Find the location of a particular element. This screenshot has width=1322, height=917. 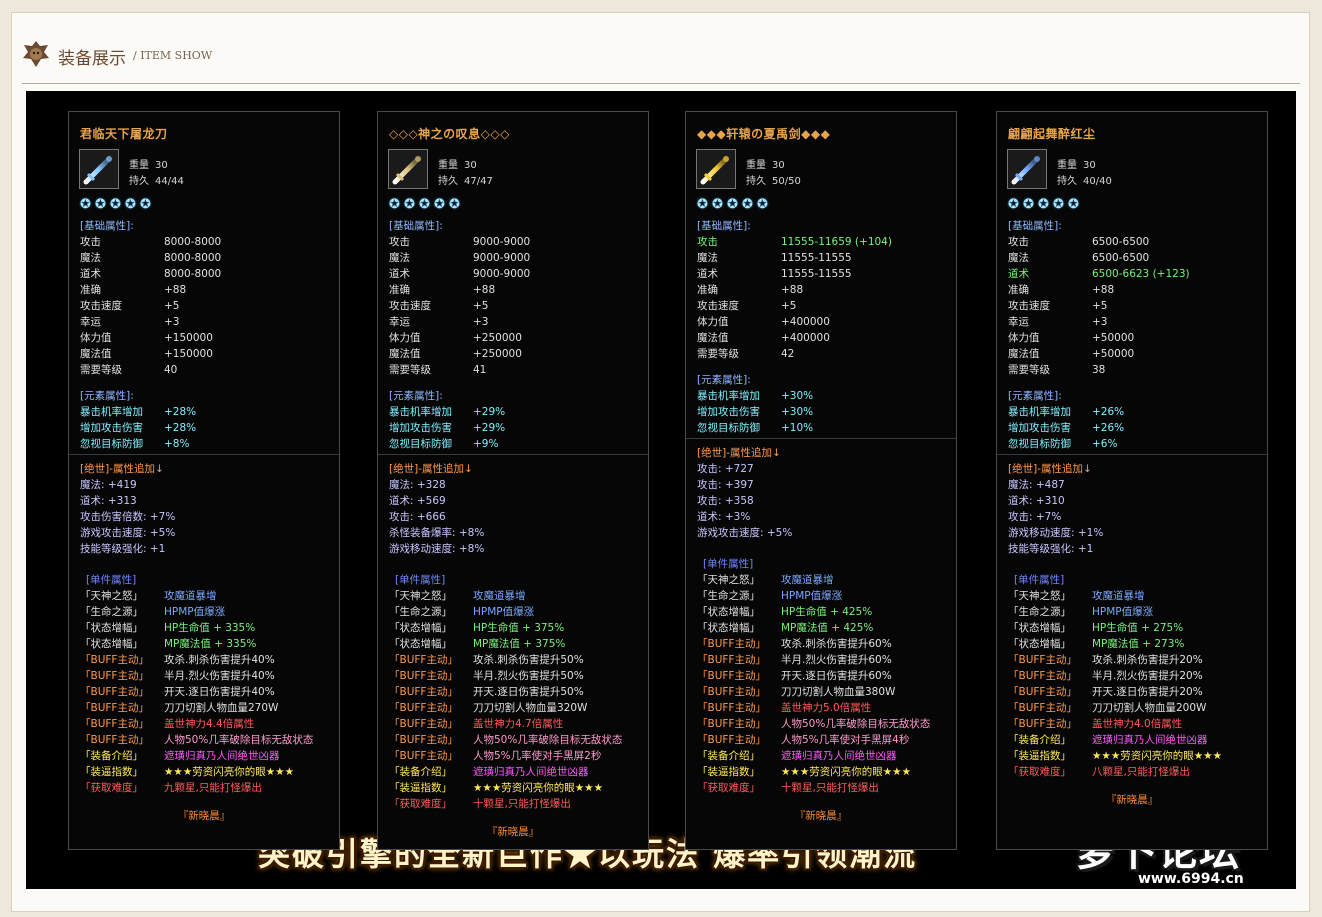

set-value: HP生命值 + 375% is located at coordinates (519, 628).